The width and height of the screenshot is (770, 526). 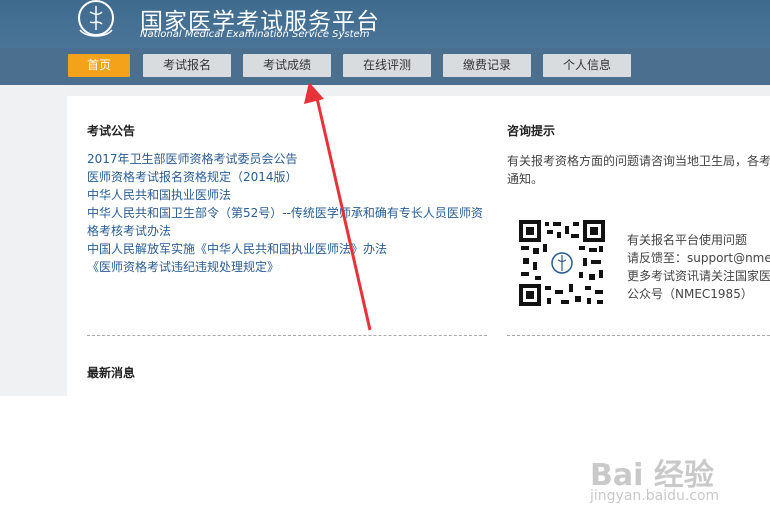 I want to click on tips-text: 有关报考资格方面的问题请咨询当地卫生局，各考 通知。, so click(x=638, y=170).